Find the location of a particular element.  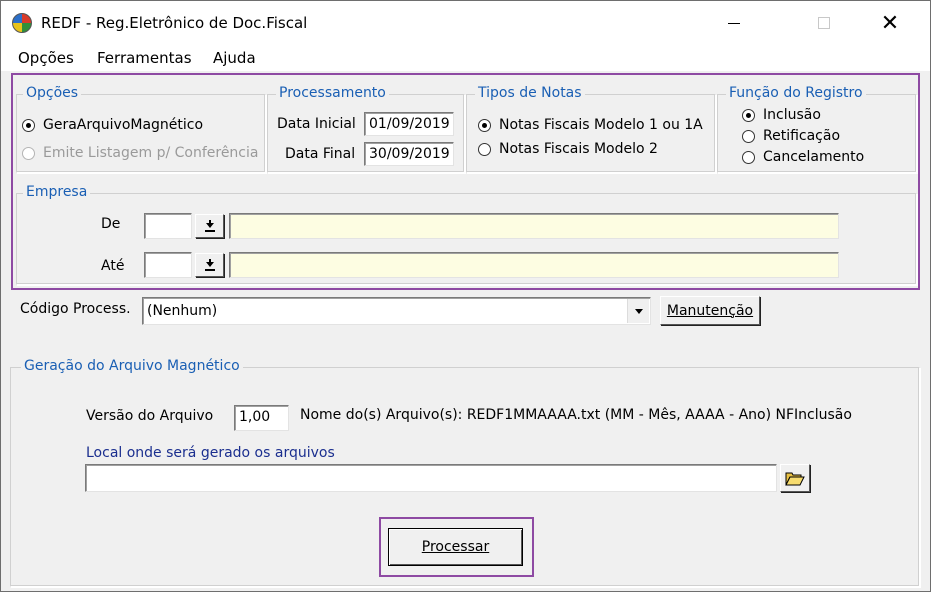

versao-input: 1,00 is located at coordinates (261, 418).